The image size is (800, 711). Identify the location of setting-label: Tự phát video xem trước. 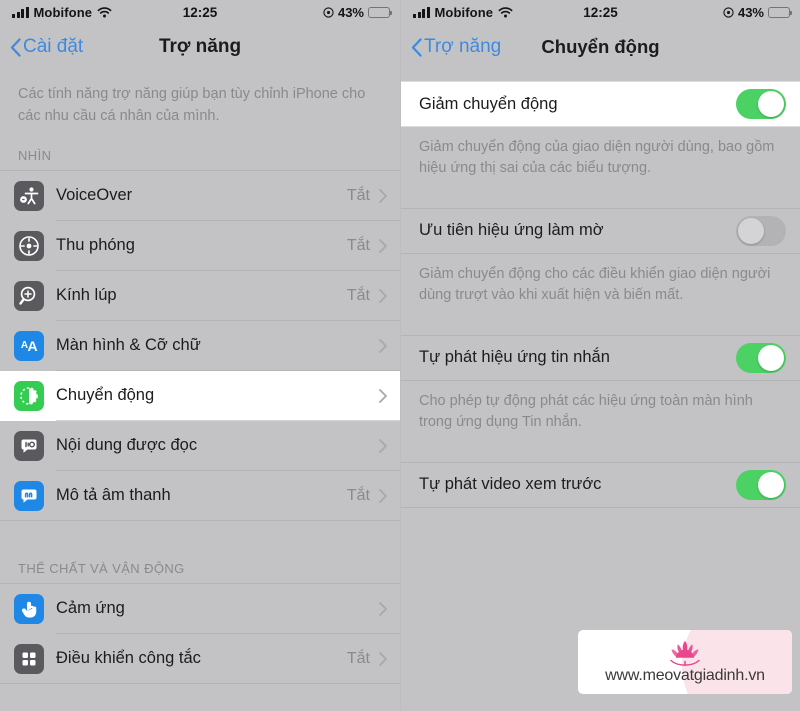
(510, 484).